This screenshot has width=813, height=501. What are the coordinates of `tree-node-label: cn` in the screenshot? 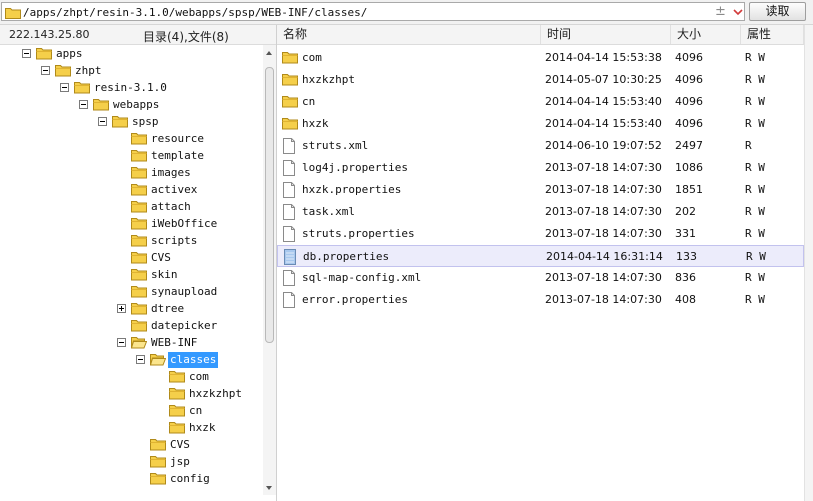 It's located at (196, 410).